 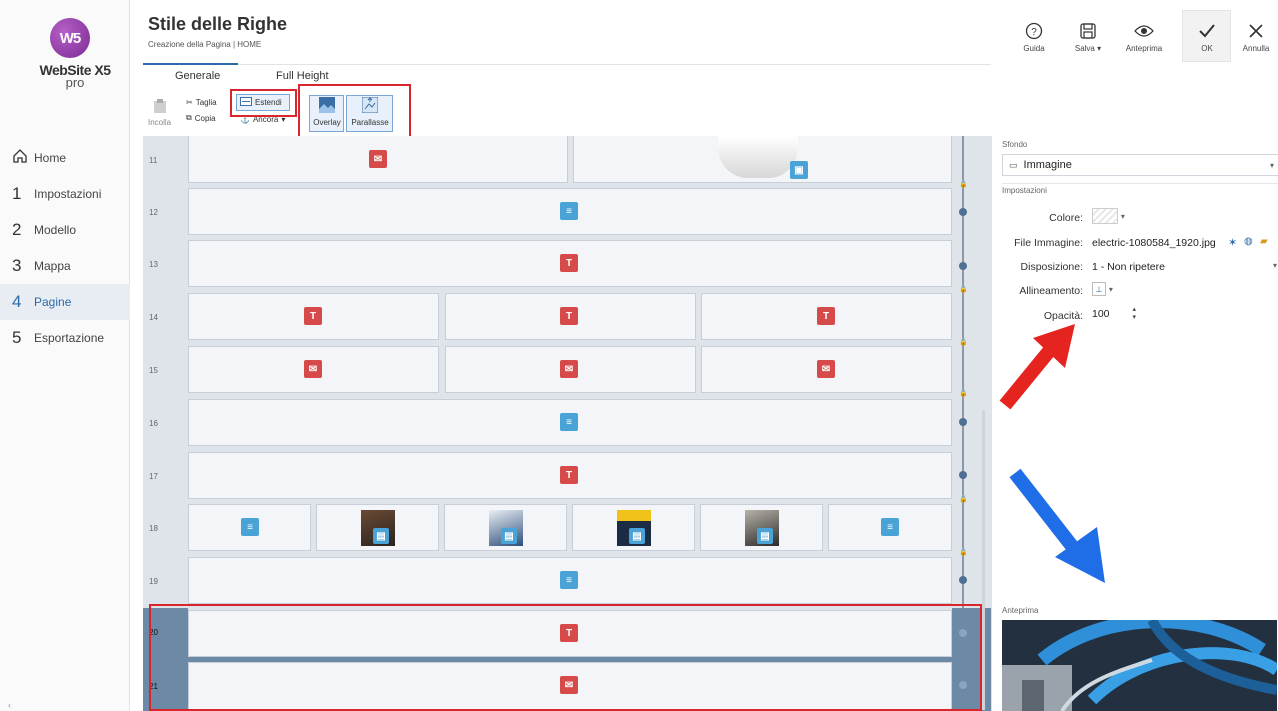 What do you see at coordinates (1057, 525) in the screenshot?
I see `blue-arrow-annotation` at bounding box center [1057, 525].